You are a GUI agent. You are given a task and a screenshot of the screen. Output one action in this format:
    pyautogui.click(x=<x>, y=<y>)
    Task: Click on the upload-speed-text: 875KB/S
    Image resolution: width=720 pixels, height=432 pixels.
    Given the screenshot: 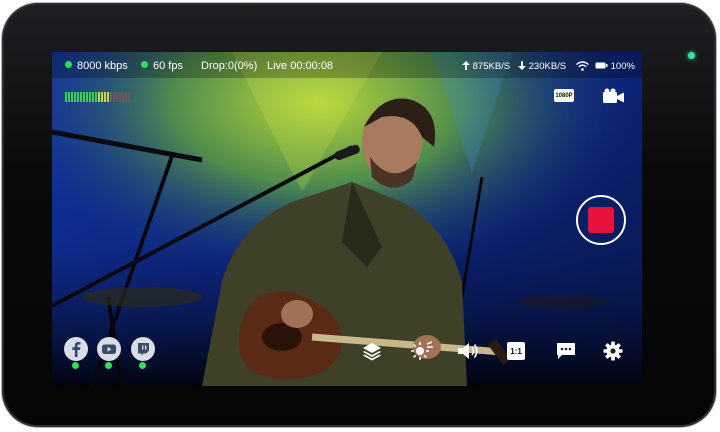 What is the action you would take?
    pyautogui.click(x=491, y=66)
    